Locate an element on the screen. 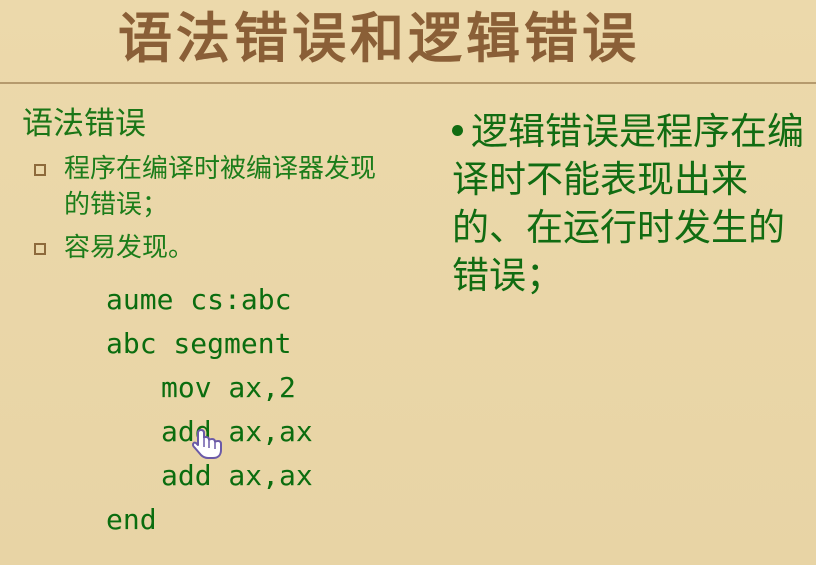  code-line: end is located at coordinates (131, 519).